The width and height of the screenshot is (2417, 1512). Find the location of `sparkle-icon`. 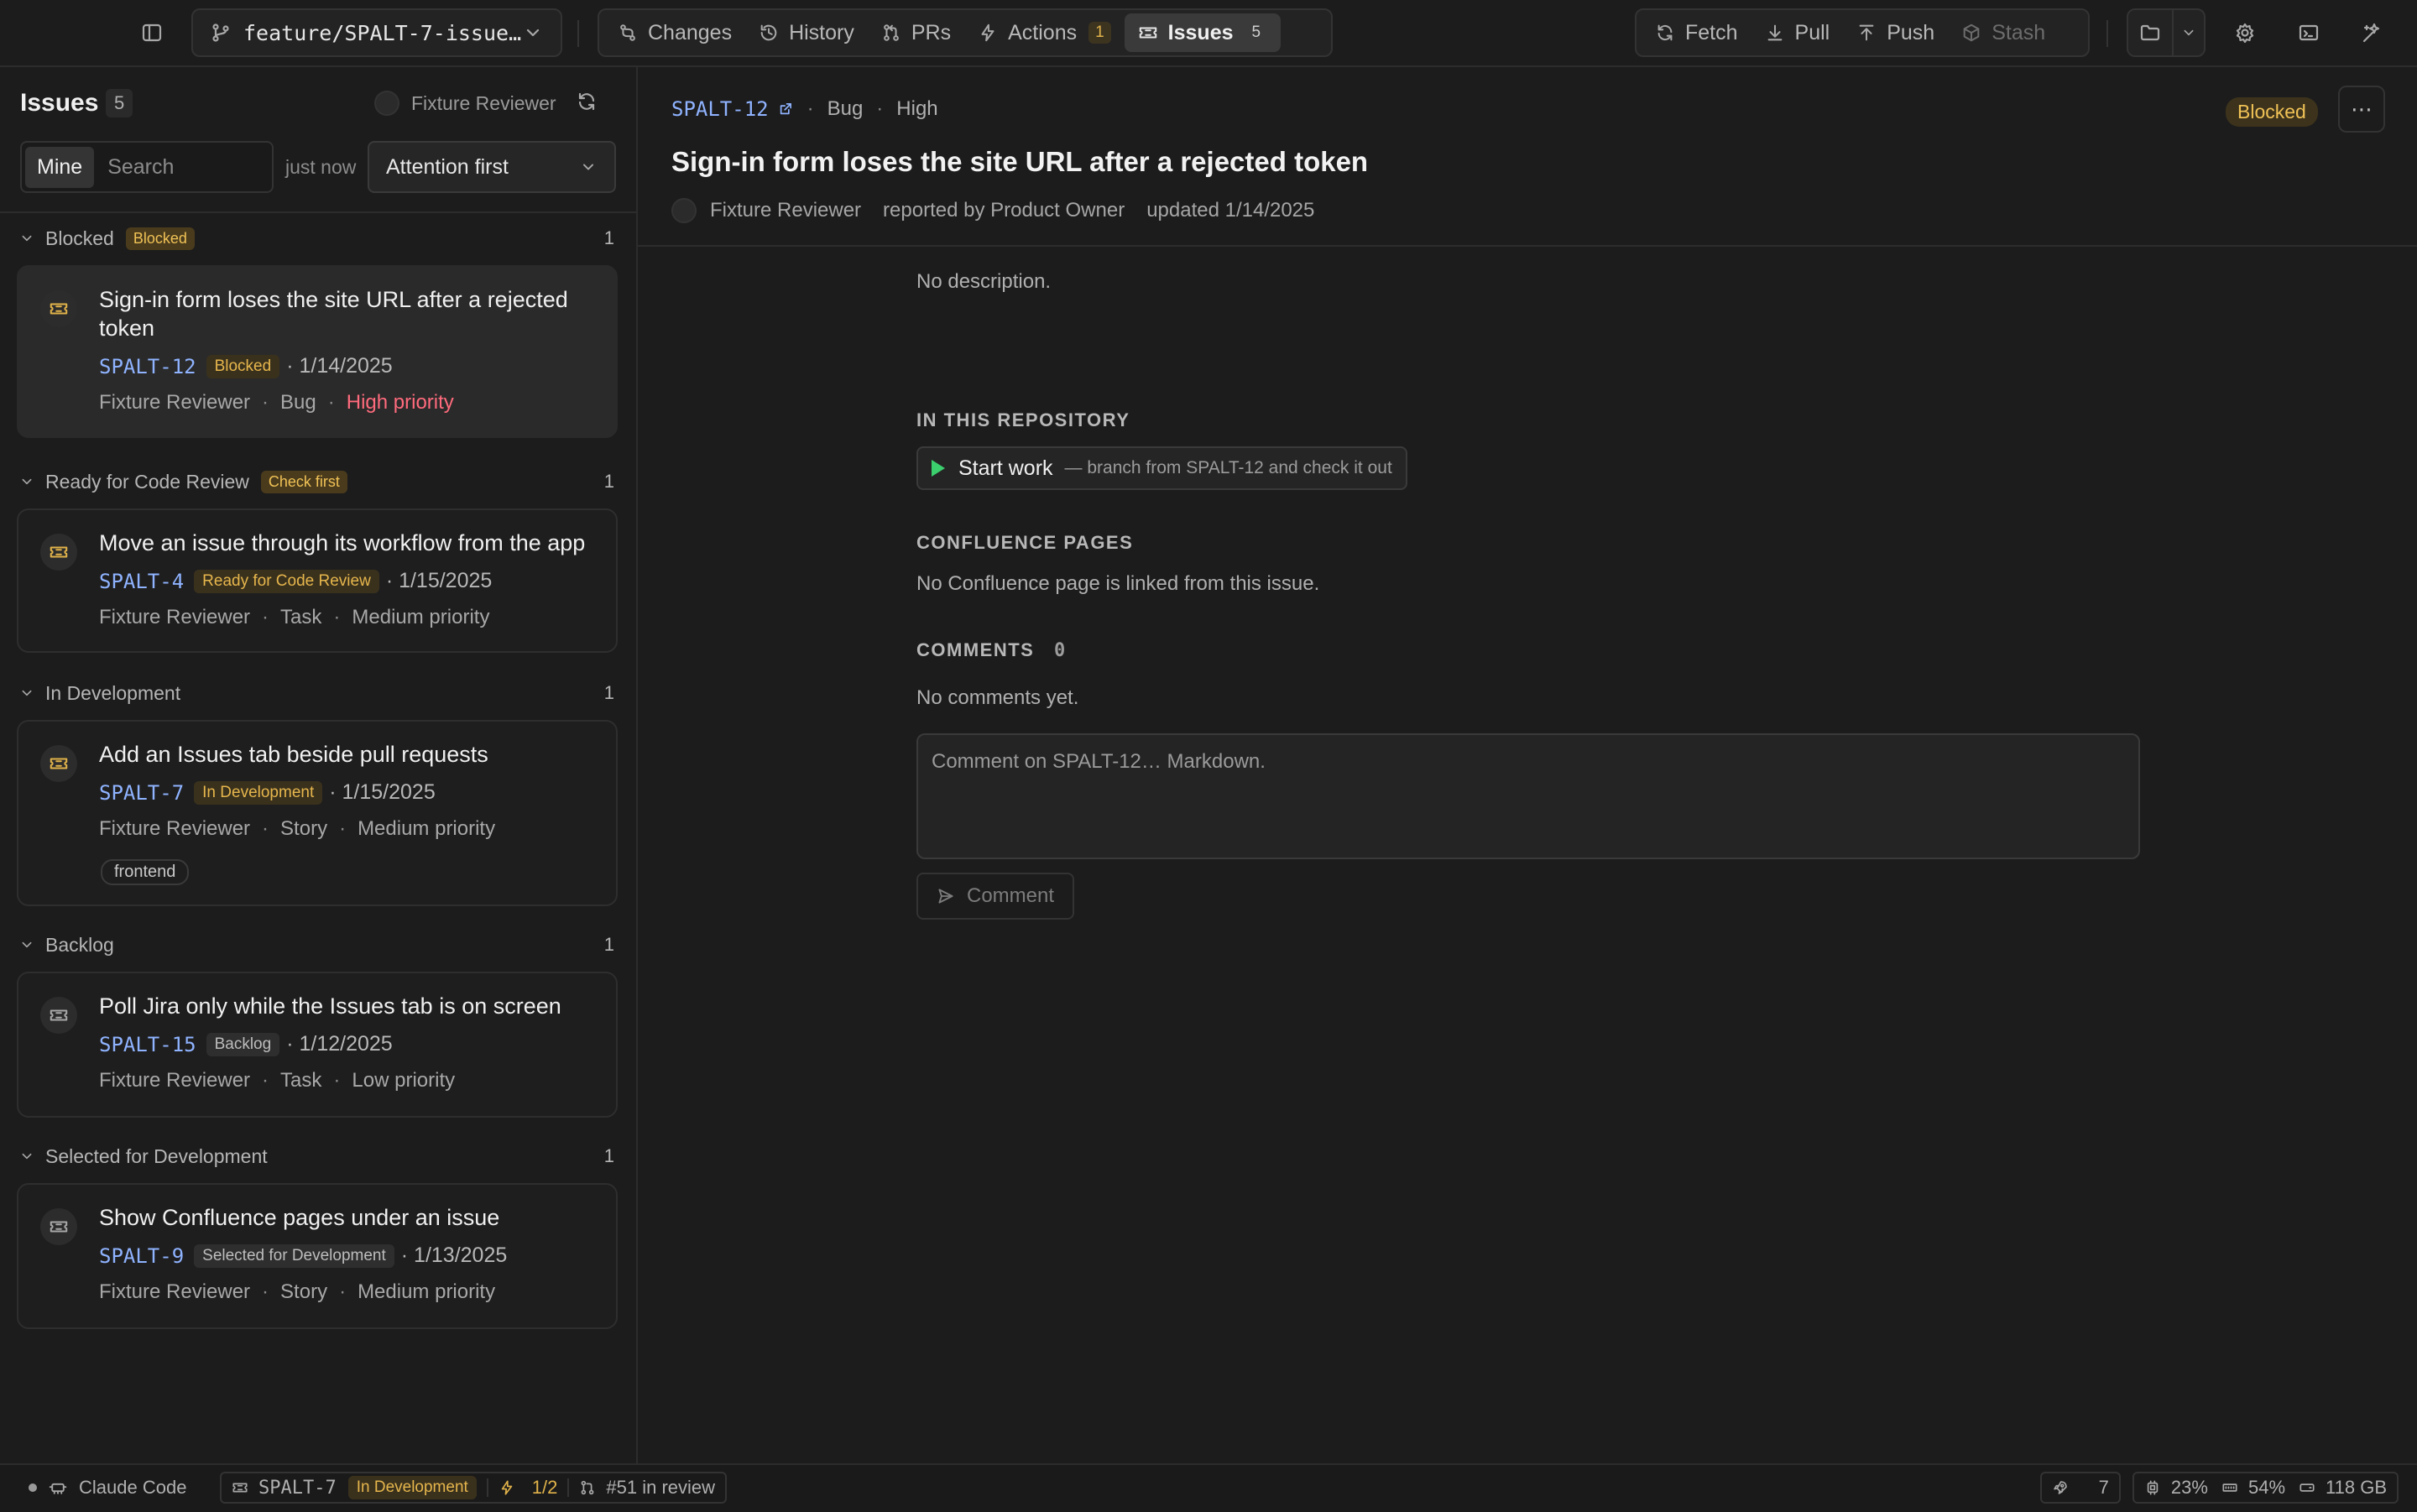

sparkle-icon is located at coordinates (2371, 33).